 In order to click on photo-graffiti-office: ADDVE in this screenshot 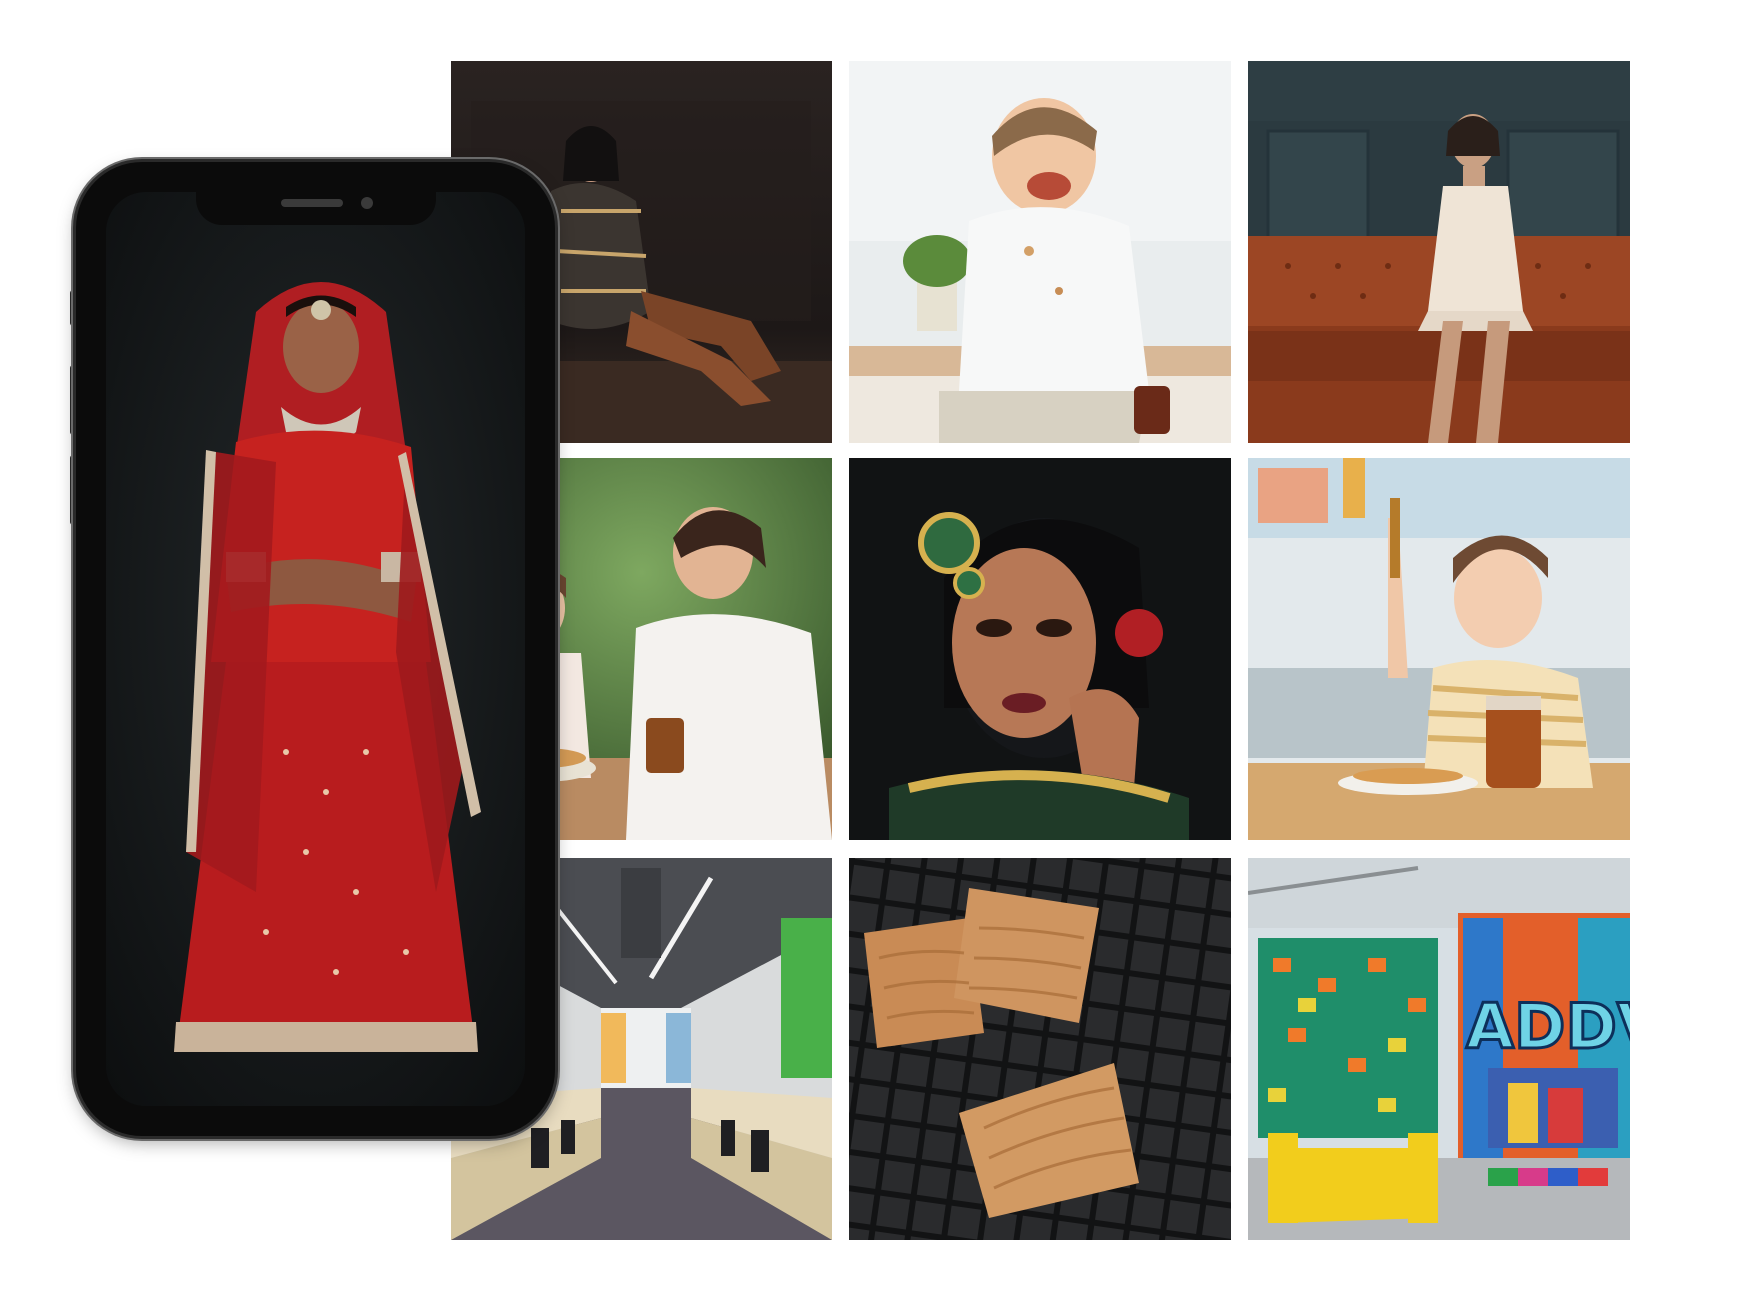, I will do `click(1439, 1049)`.